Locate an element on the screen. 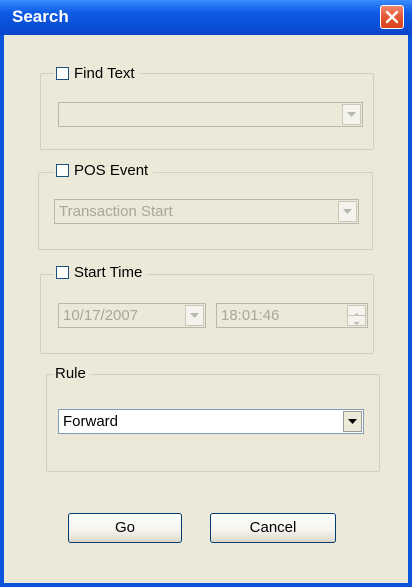 The height and width of the screenshot is (587, 412). start-date-dropdown-button is located at coordinates (194, 315).